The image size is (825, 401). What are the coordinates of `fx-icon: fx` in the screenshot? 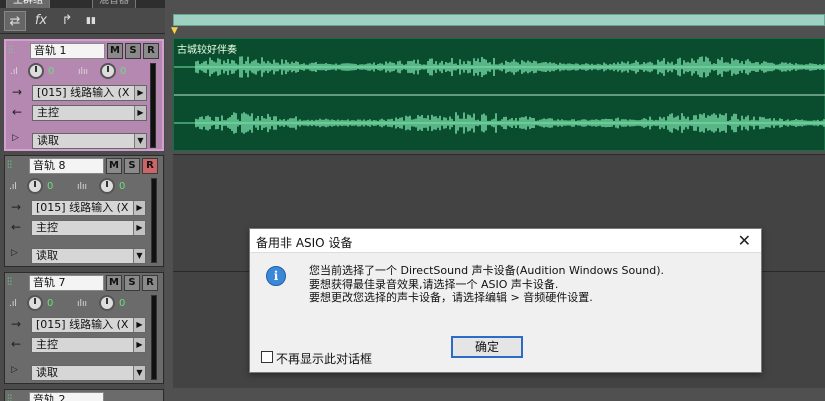 It's located at (41, 21).